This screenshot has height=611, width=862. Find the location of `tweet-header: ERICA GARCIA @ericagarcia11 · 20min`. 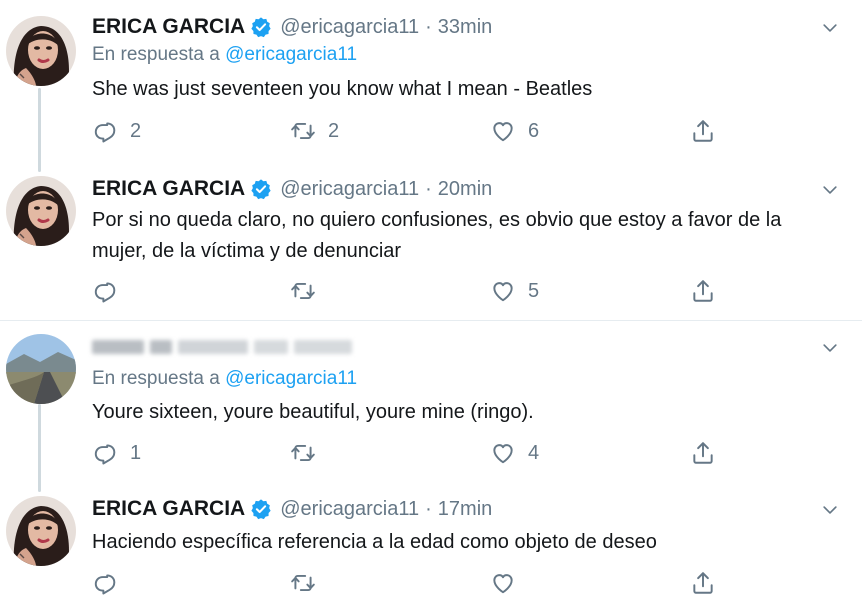

tweet-header: ERICA GARCIA @ericagarcia11 · 20min is located at coordinates (292, 189).